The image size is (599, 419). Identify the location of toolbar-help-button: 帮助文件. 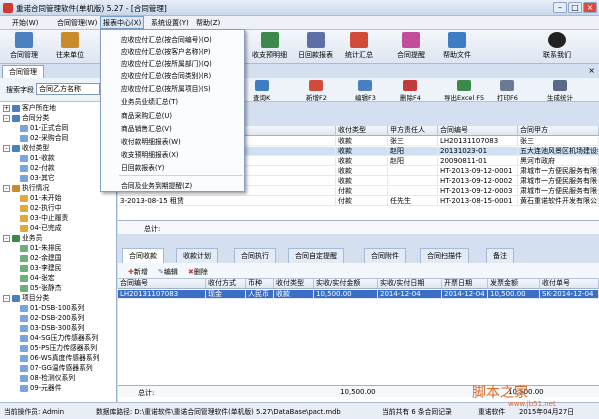
(457, 46).